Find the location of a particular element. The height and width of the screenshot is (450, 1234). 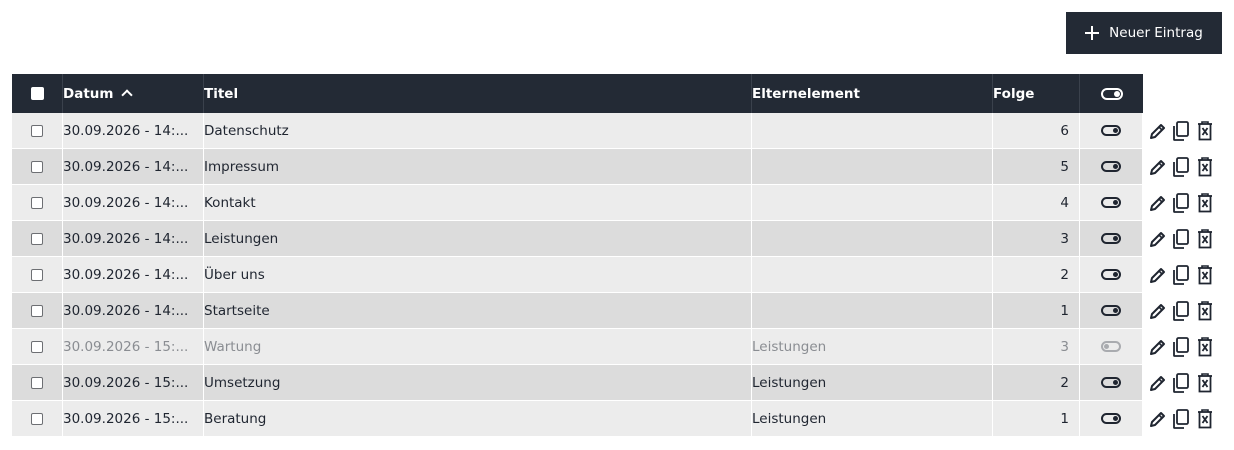

row-order: 2 is located at coordinates (1036, 383).